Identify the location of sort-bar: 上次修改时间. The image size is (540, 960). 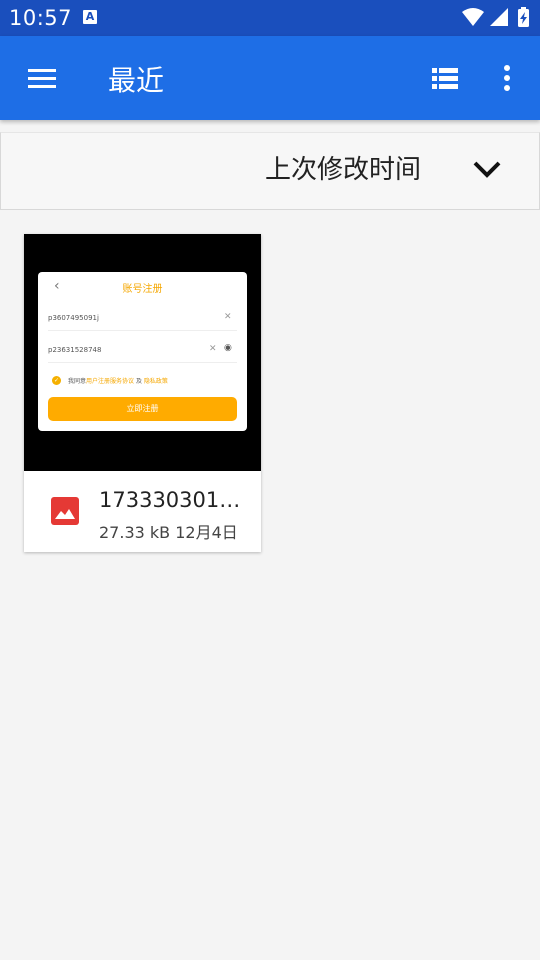
(270, 171).